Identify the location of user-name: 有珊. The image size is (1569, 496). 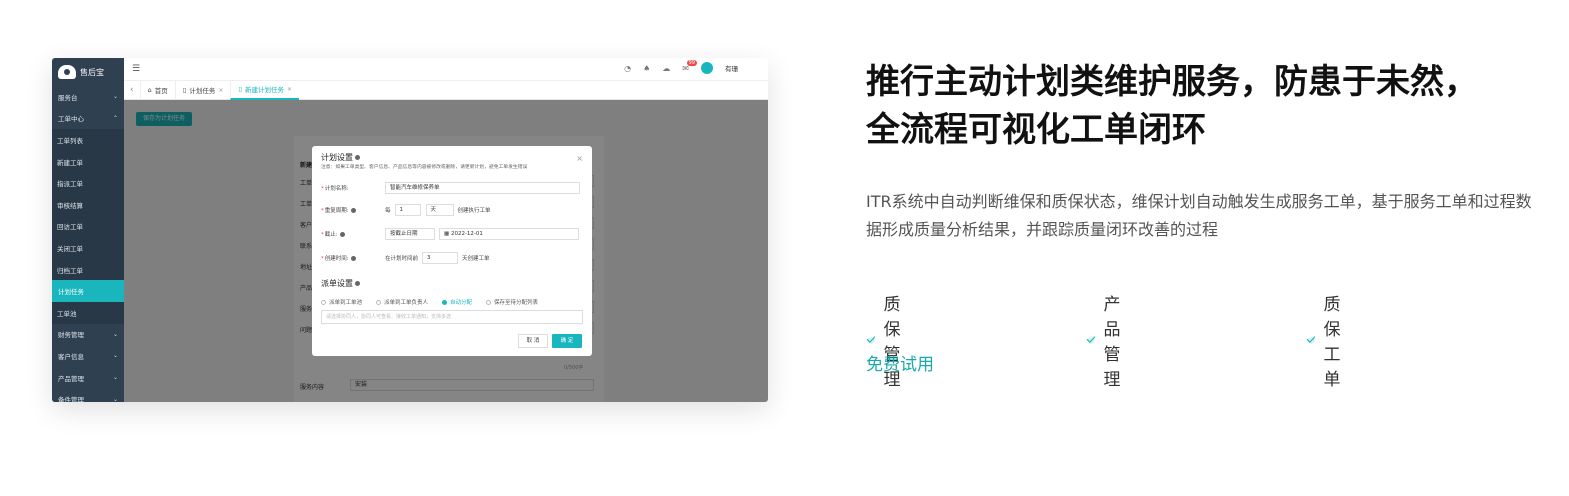
(731, 68).